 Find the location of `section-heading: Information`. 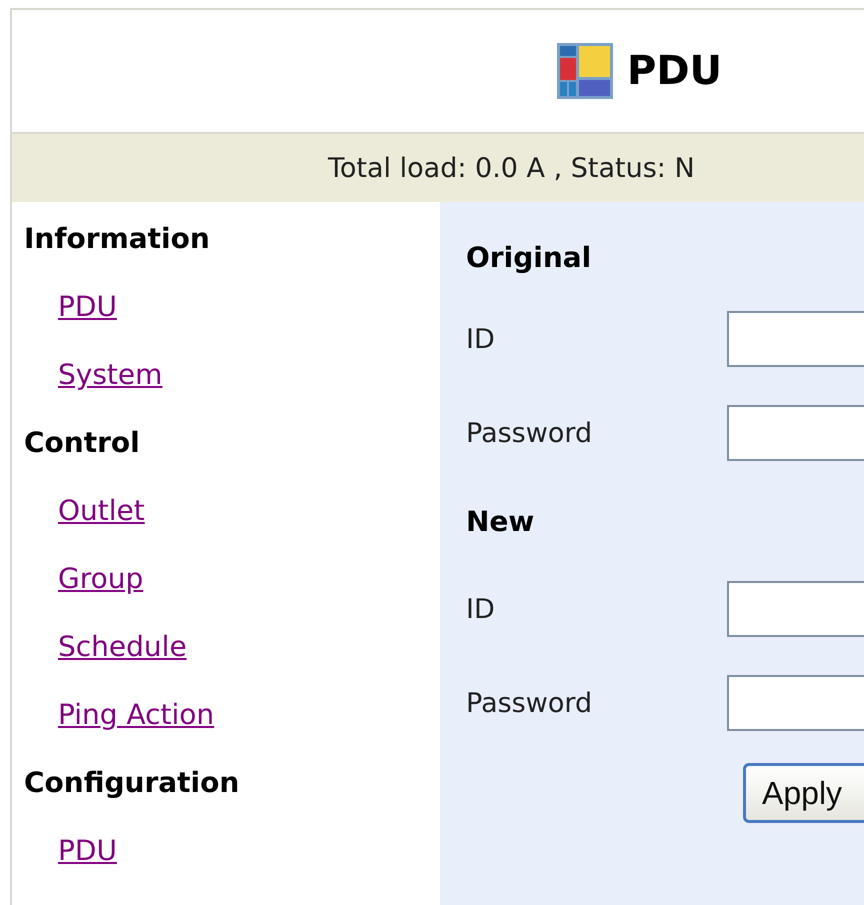

section-heading: Information is located at coordinates (117, 238).